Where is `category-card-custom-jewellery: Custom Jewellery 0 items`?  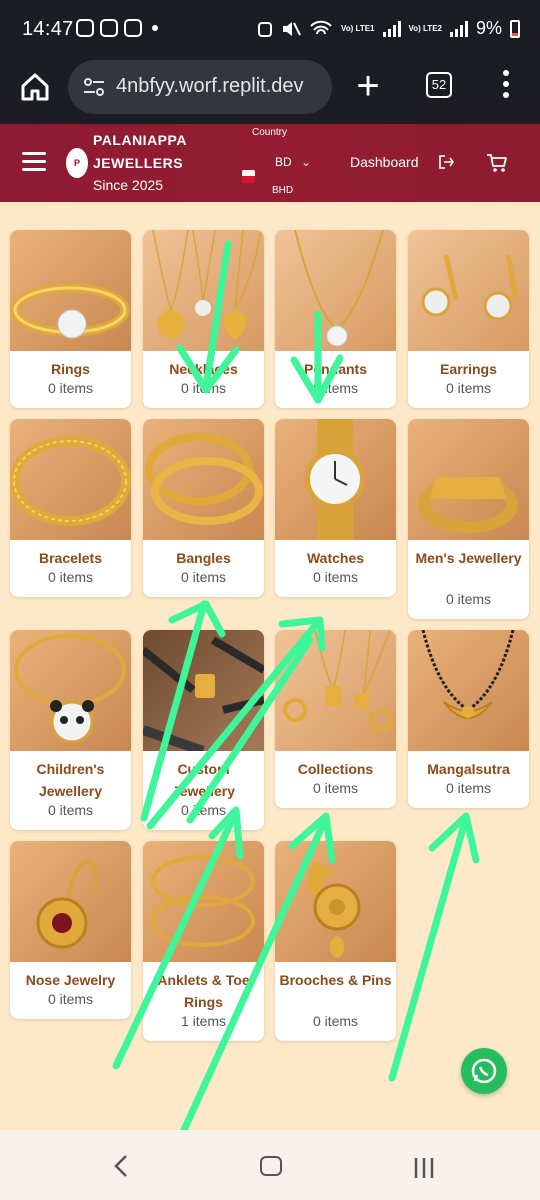
category-card-custom-jewellery: Custom Jewellery 0 items is located at coordinates (203, 730).